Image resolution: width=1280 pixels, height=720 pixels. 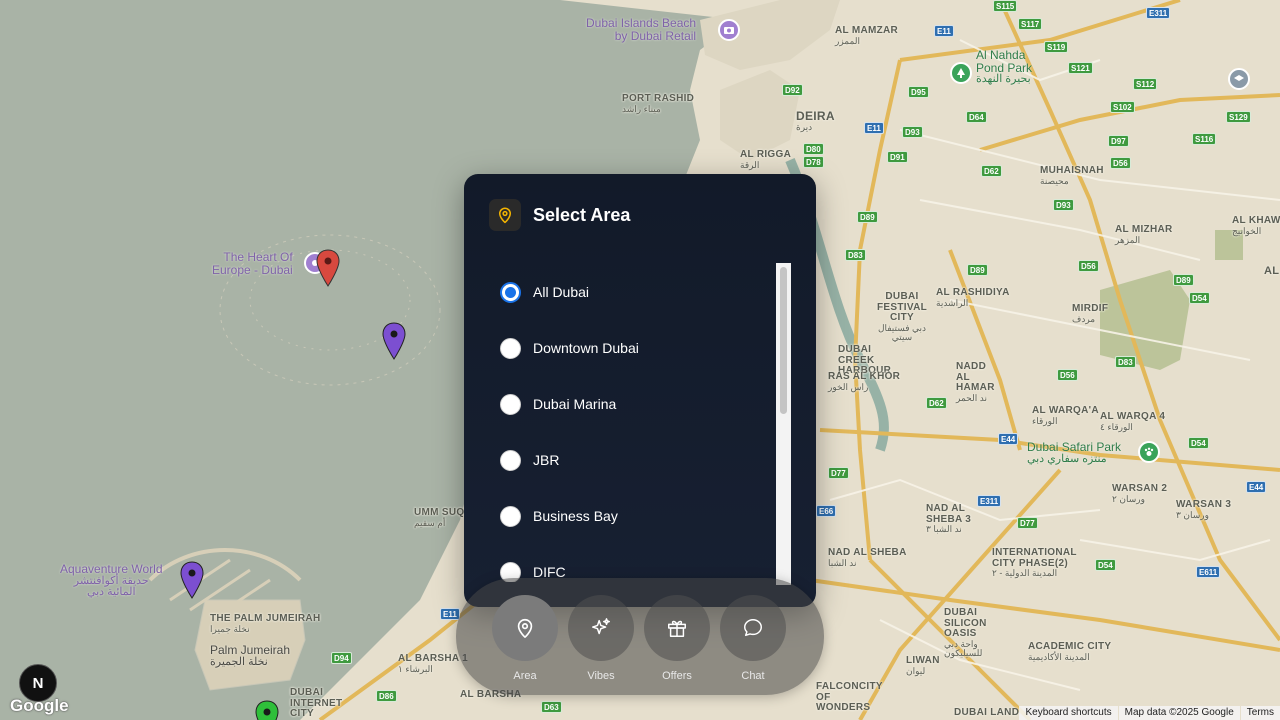 What do you see at coordinates (1204, 509) in the screenshot?
I see `place-label: WARSAN 3 ورسان ٣` at bounding box center [1204, 509].